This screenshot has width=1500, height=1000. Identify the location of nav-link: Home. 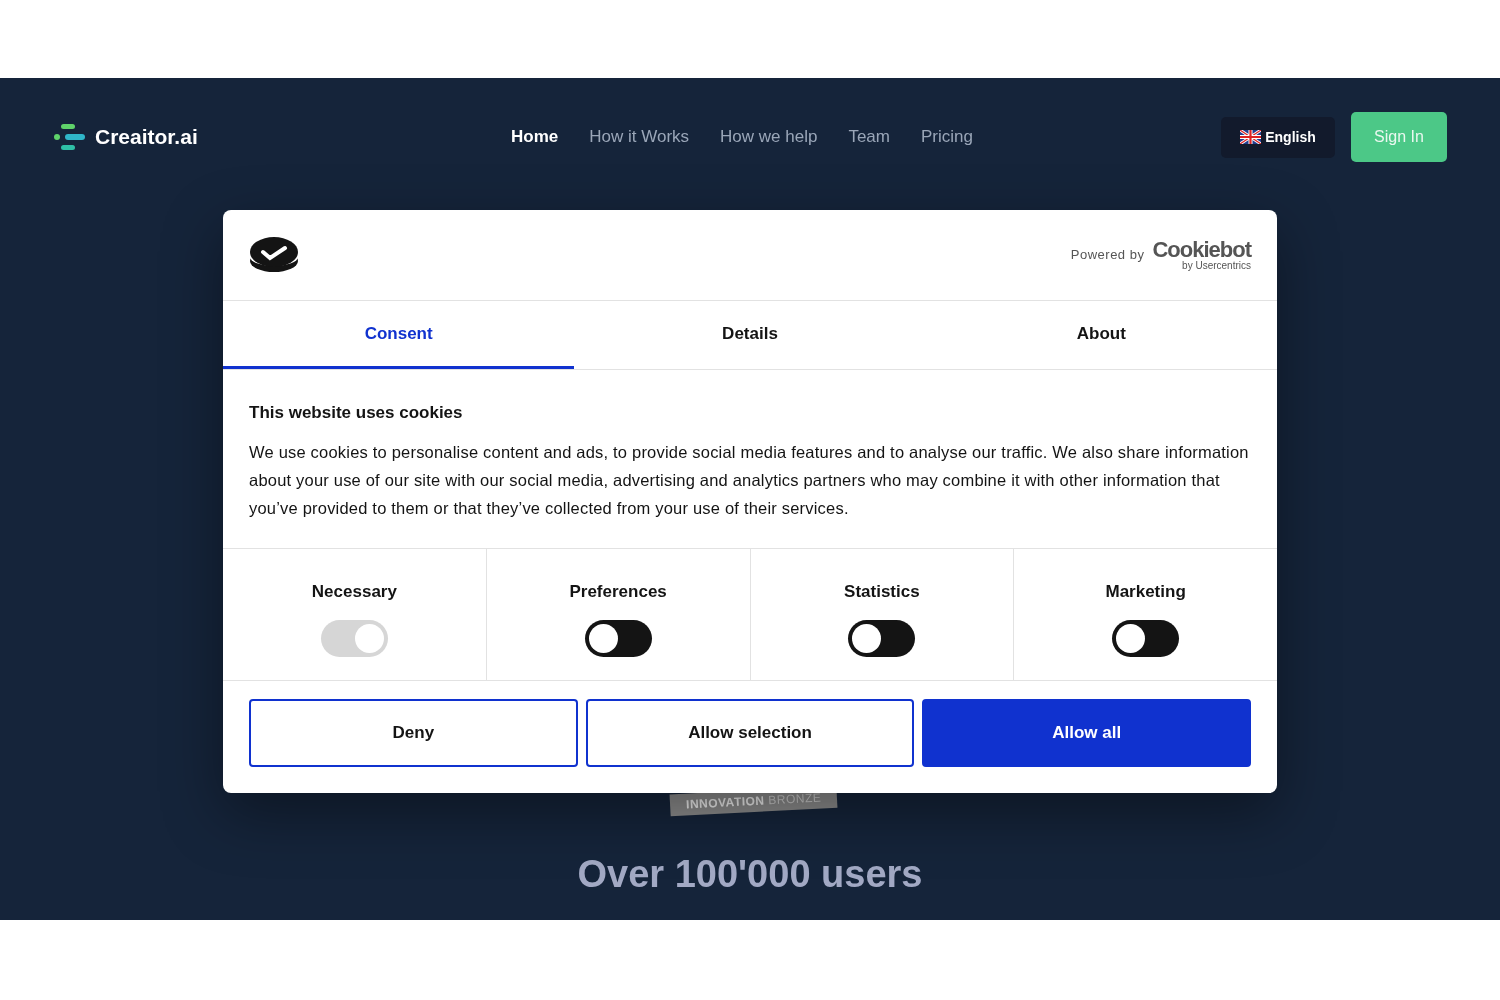
(535, 137).